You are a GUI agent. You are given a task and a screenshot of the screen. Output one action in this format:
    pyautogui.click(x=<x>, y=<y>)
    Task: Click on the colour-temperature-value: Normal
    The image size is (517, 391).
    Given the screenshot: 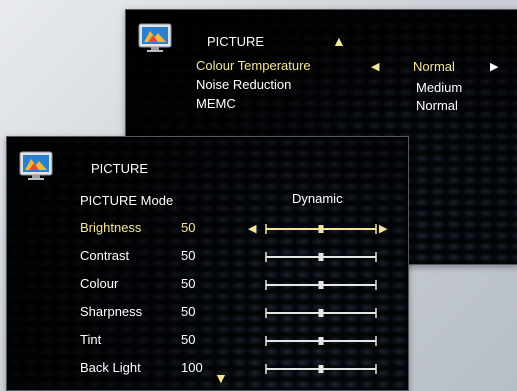 What is the action you would take?
    pyautogui.click(x=434, y=66)
    